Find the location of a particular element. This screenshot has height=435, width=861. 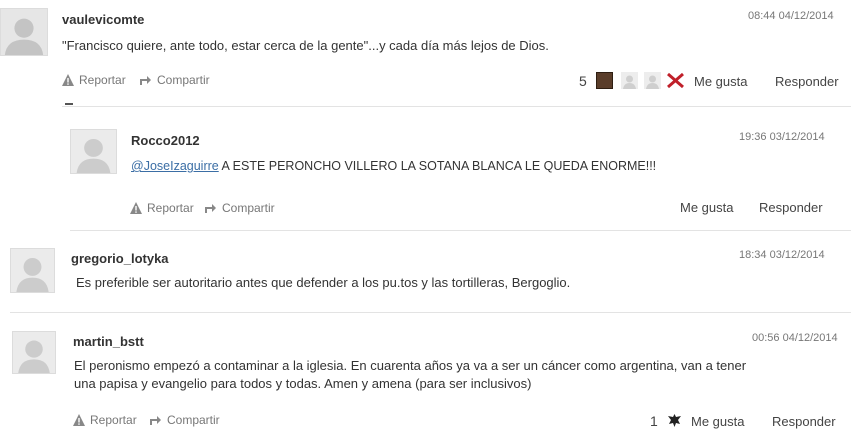

comment-timestamp: 18:34 03/12/2014 is located at coordinates (782, 255).